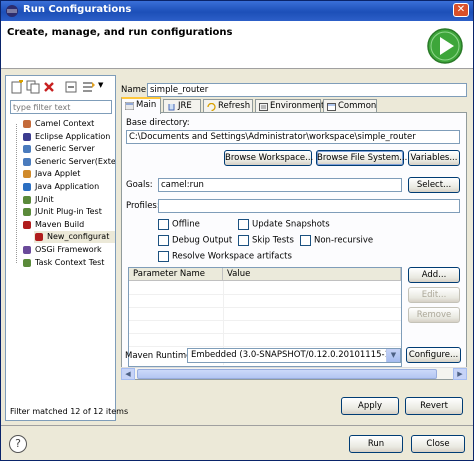 This screenshot has height=461, width=474. What do you see at coordinates (27, 174) in the screenshot?
I see `java-applet-icon` at bounding box center [27, 174].